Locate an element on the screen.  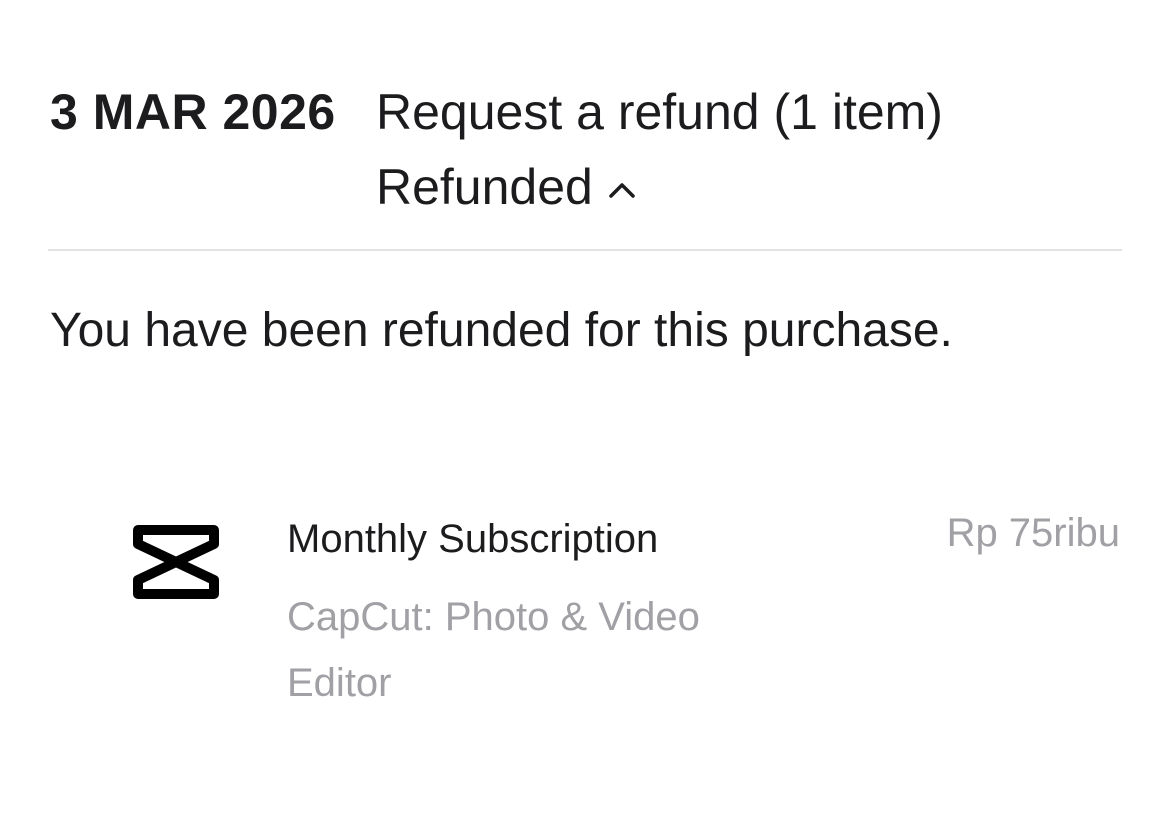
item-price: Rp 75ribu is located at coordinates (1033, 533).